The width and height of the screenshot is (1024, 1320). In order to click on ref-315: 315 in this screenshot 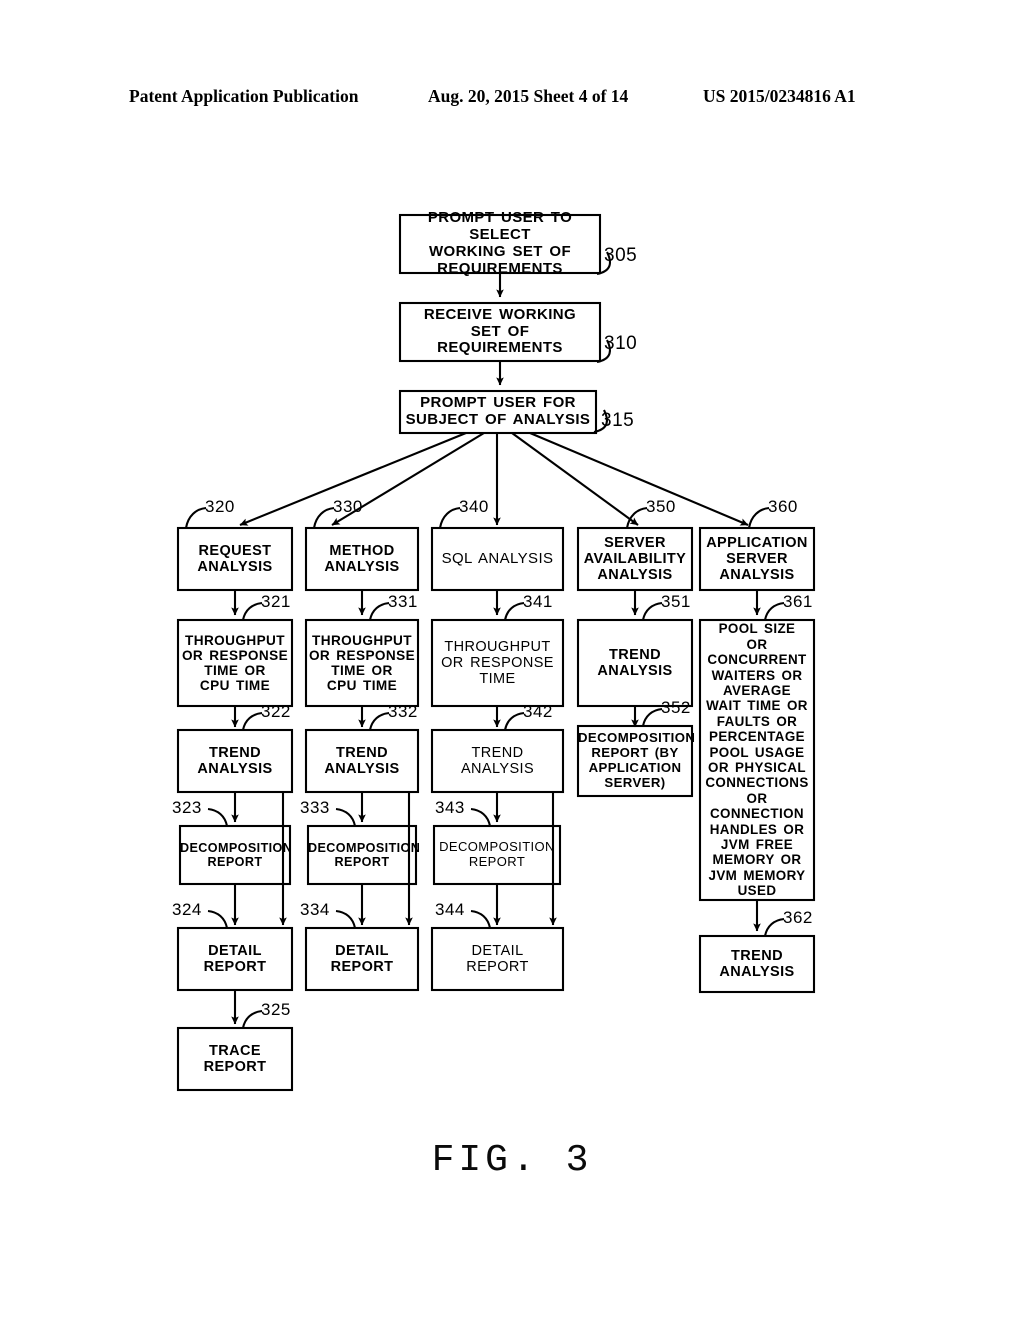, I will do `click(618, 420)`.